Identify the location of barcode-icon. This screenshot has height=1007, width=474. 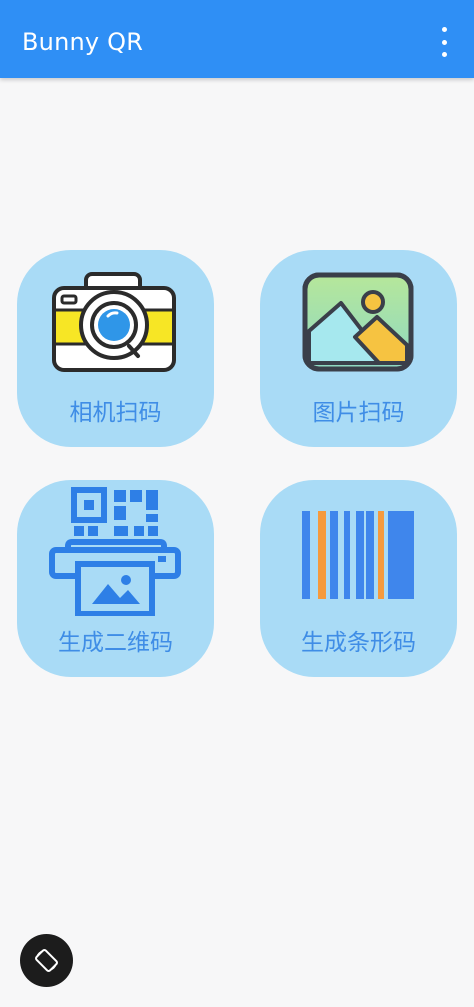
(358, 555).